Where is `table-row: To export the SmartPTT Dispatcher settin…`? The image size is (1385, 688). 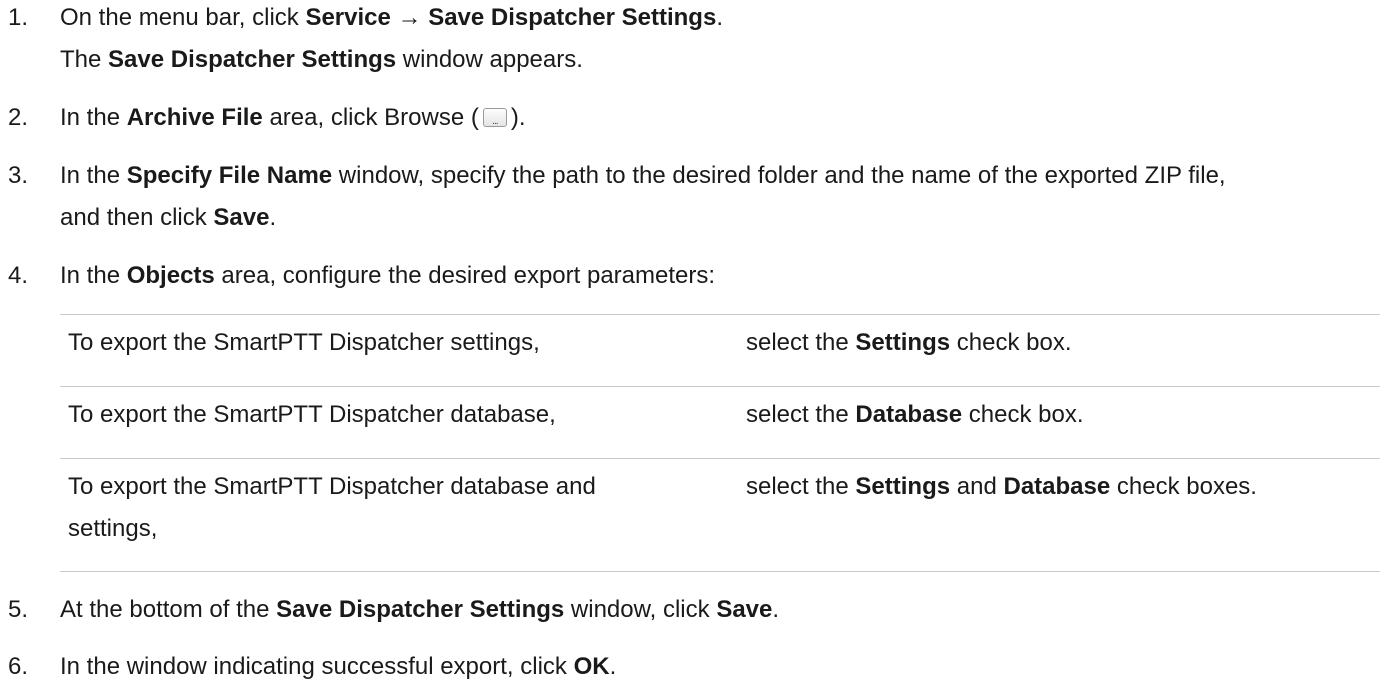 table-row: To export the SmartPTT Dispatcher settin… is located at coordinates (720, 351).